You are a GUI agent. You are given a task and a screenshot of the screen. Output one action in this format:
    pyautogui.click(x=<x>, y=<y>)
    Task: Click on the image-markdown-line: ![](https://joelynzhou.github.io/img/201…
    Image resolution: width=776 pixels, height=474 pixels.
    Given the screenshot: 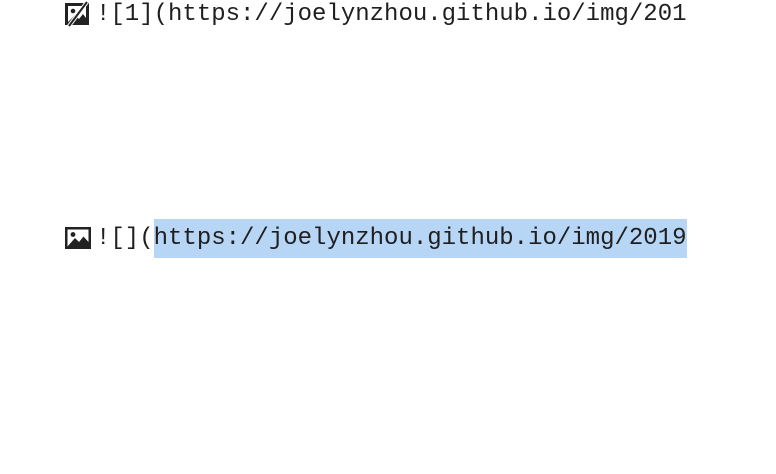 What is the action you would take?
    pyautogui.click(x=375, y=238)
    